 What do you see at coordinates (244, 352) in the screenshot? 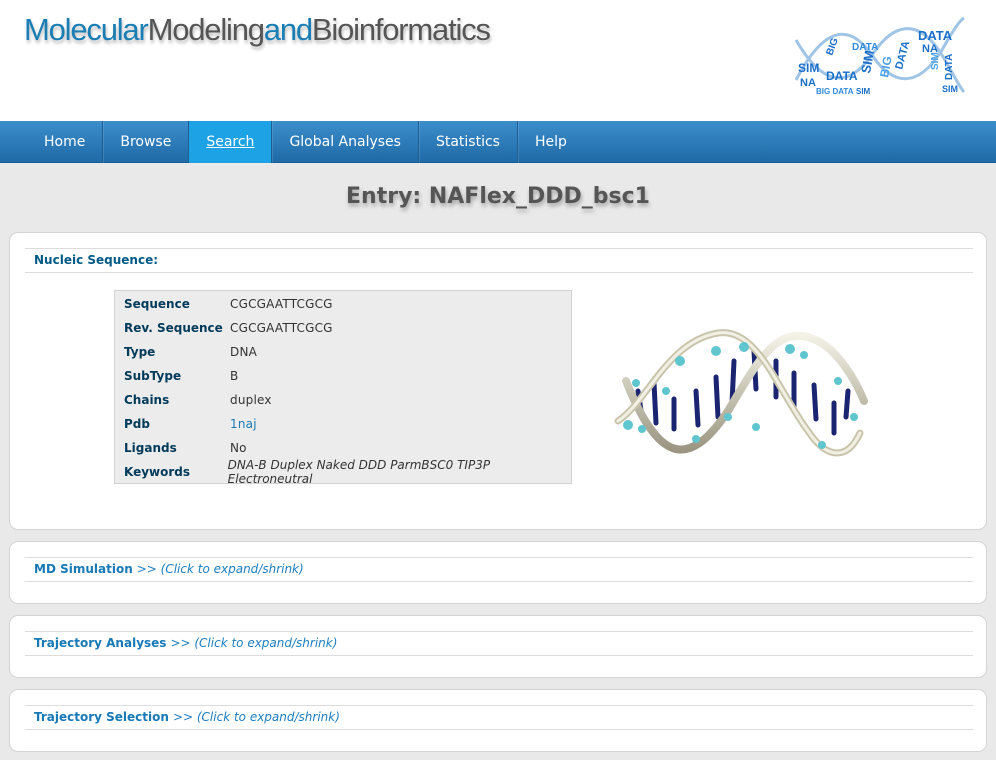
I see `row-value: DNA` at bounding box center [244, 352].